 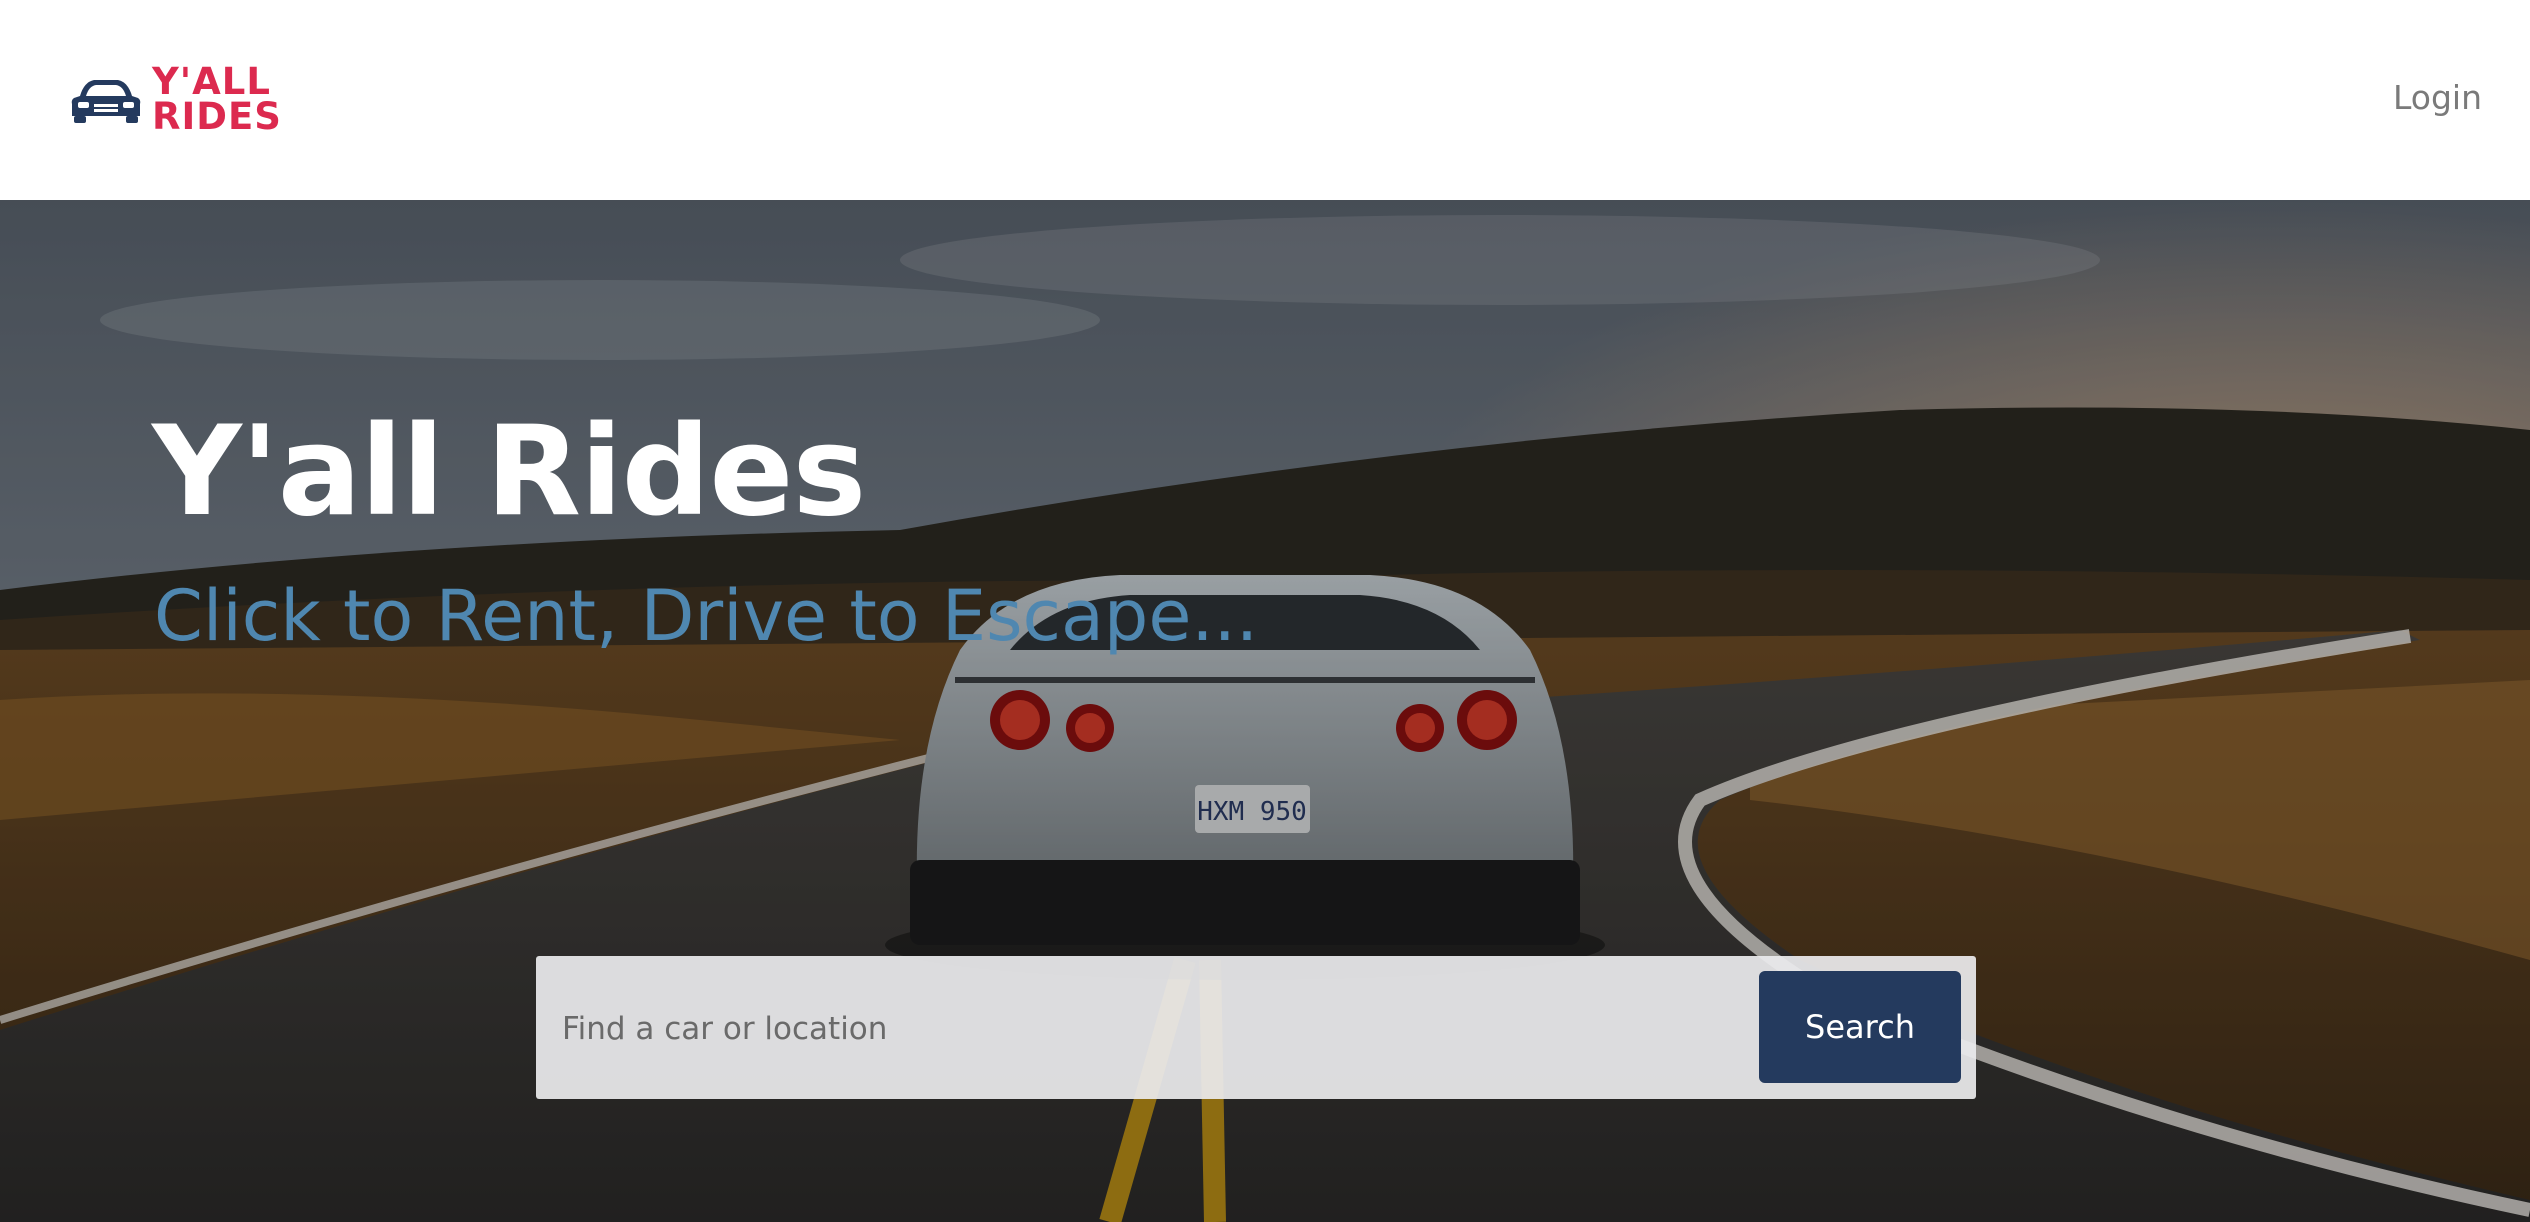 What do you see at coordinates (217, 116) in the screenshot?
I see `logo-line-2: RIDES` at bounding box center [217, 116].